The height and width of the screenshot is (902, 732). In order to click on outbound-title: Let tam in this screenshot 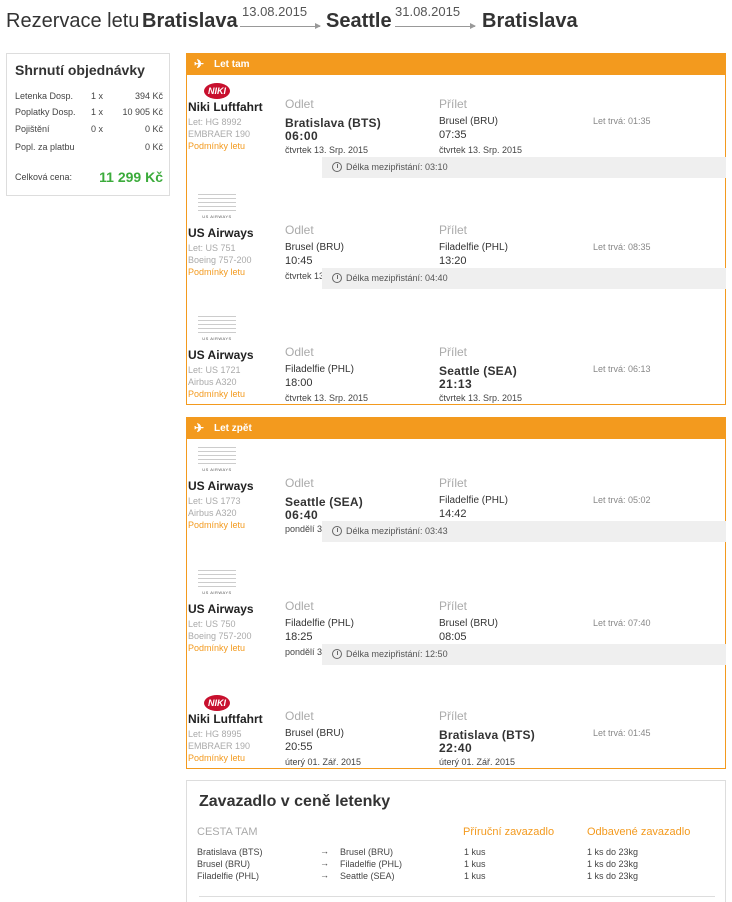, I will do `click(232, 64)`.